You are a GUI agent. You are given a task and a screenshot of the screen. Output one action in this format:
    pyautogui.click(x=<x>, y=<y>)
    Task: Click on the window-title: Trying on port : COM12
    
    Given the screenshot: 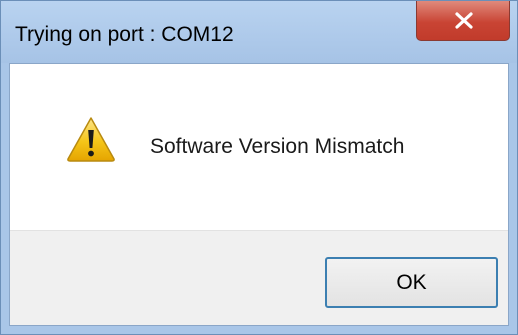 What is the action you would take?
    pyautogui.click(x=124, y=34)
    